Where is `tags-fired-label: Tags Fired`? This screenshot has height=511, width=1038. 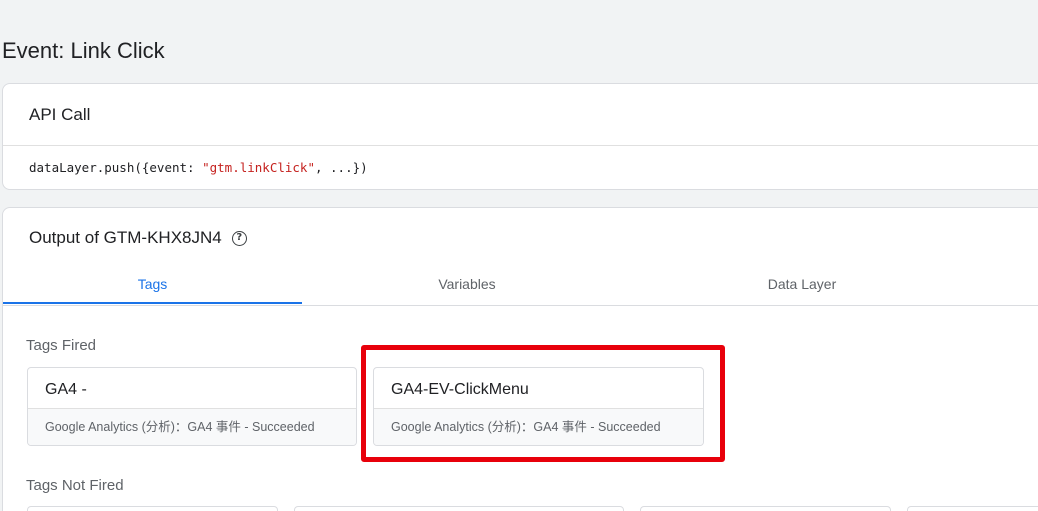
tags-fired-label: Tags Fired is located at coordinates (61, 345).